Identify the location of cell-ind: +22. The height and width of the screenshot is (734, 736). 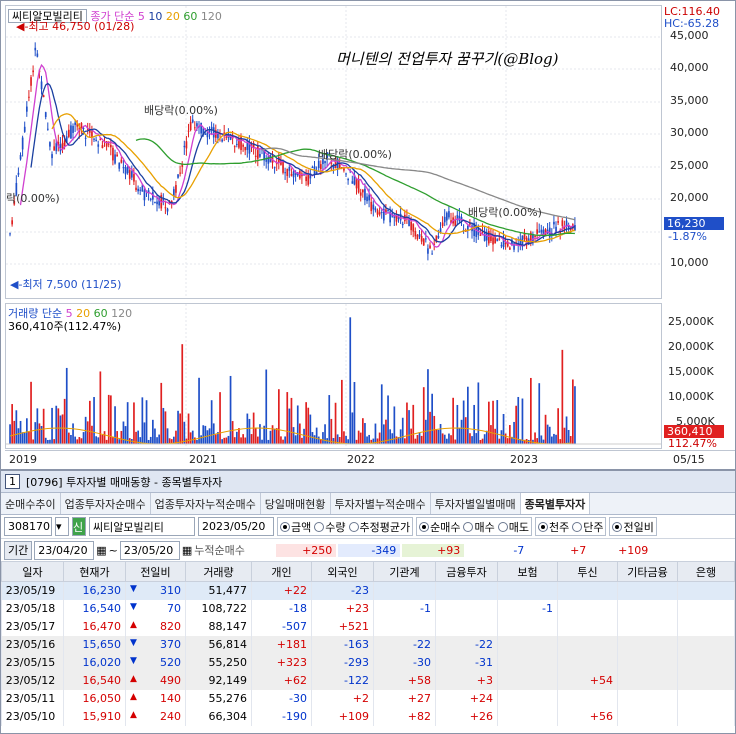
(281, 590).